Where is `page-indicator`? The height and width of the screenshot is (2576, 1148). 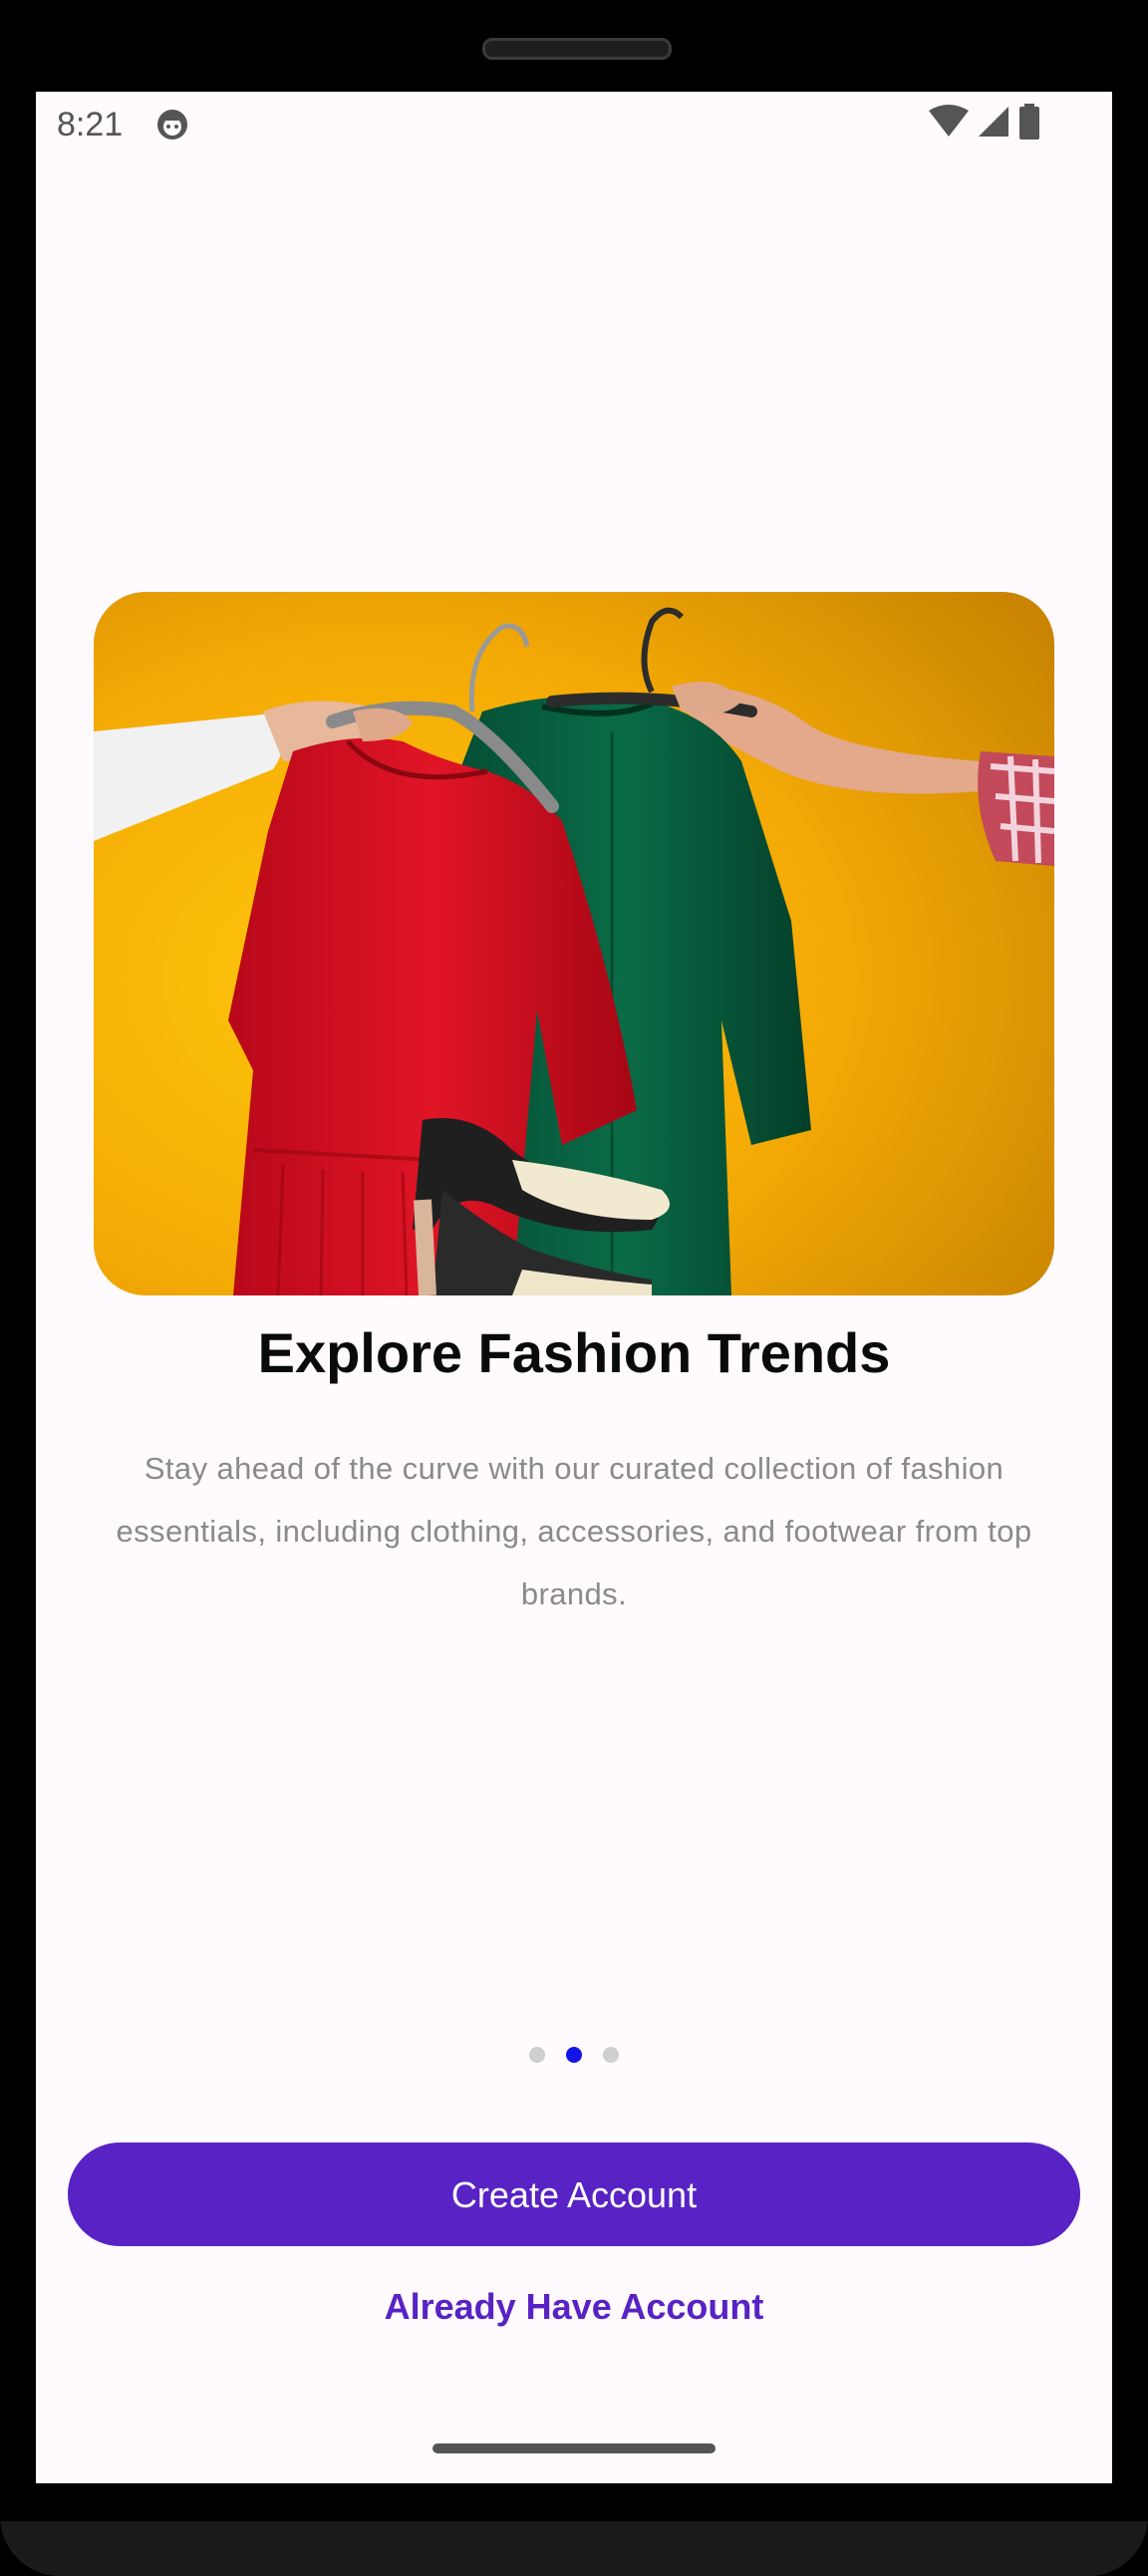 page-indicator is located at coordinates (574, 2055).